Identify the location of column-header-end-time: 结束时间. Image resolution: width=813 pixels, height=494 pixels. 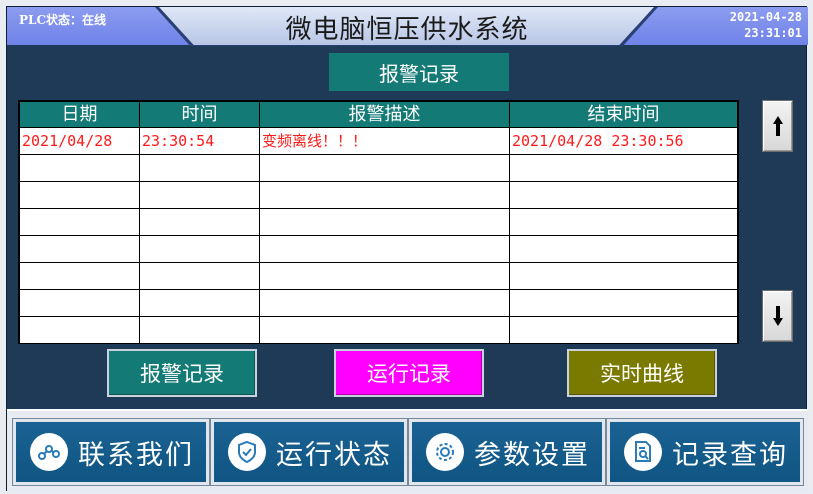
(623, 114).